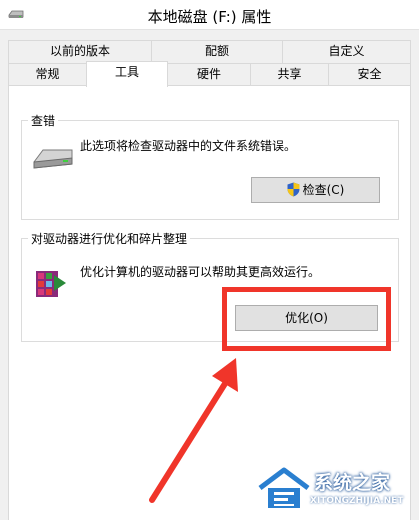 The image size is (419, 520). What do you see at coordinates (306, 319) in the screenshot?
I see `highlight-rectangle` at bounding box center [306, 319].